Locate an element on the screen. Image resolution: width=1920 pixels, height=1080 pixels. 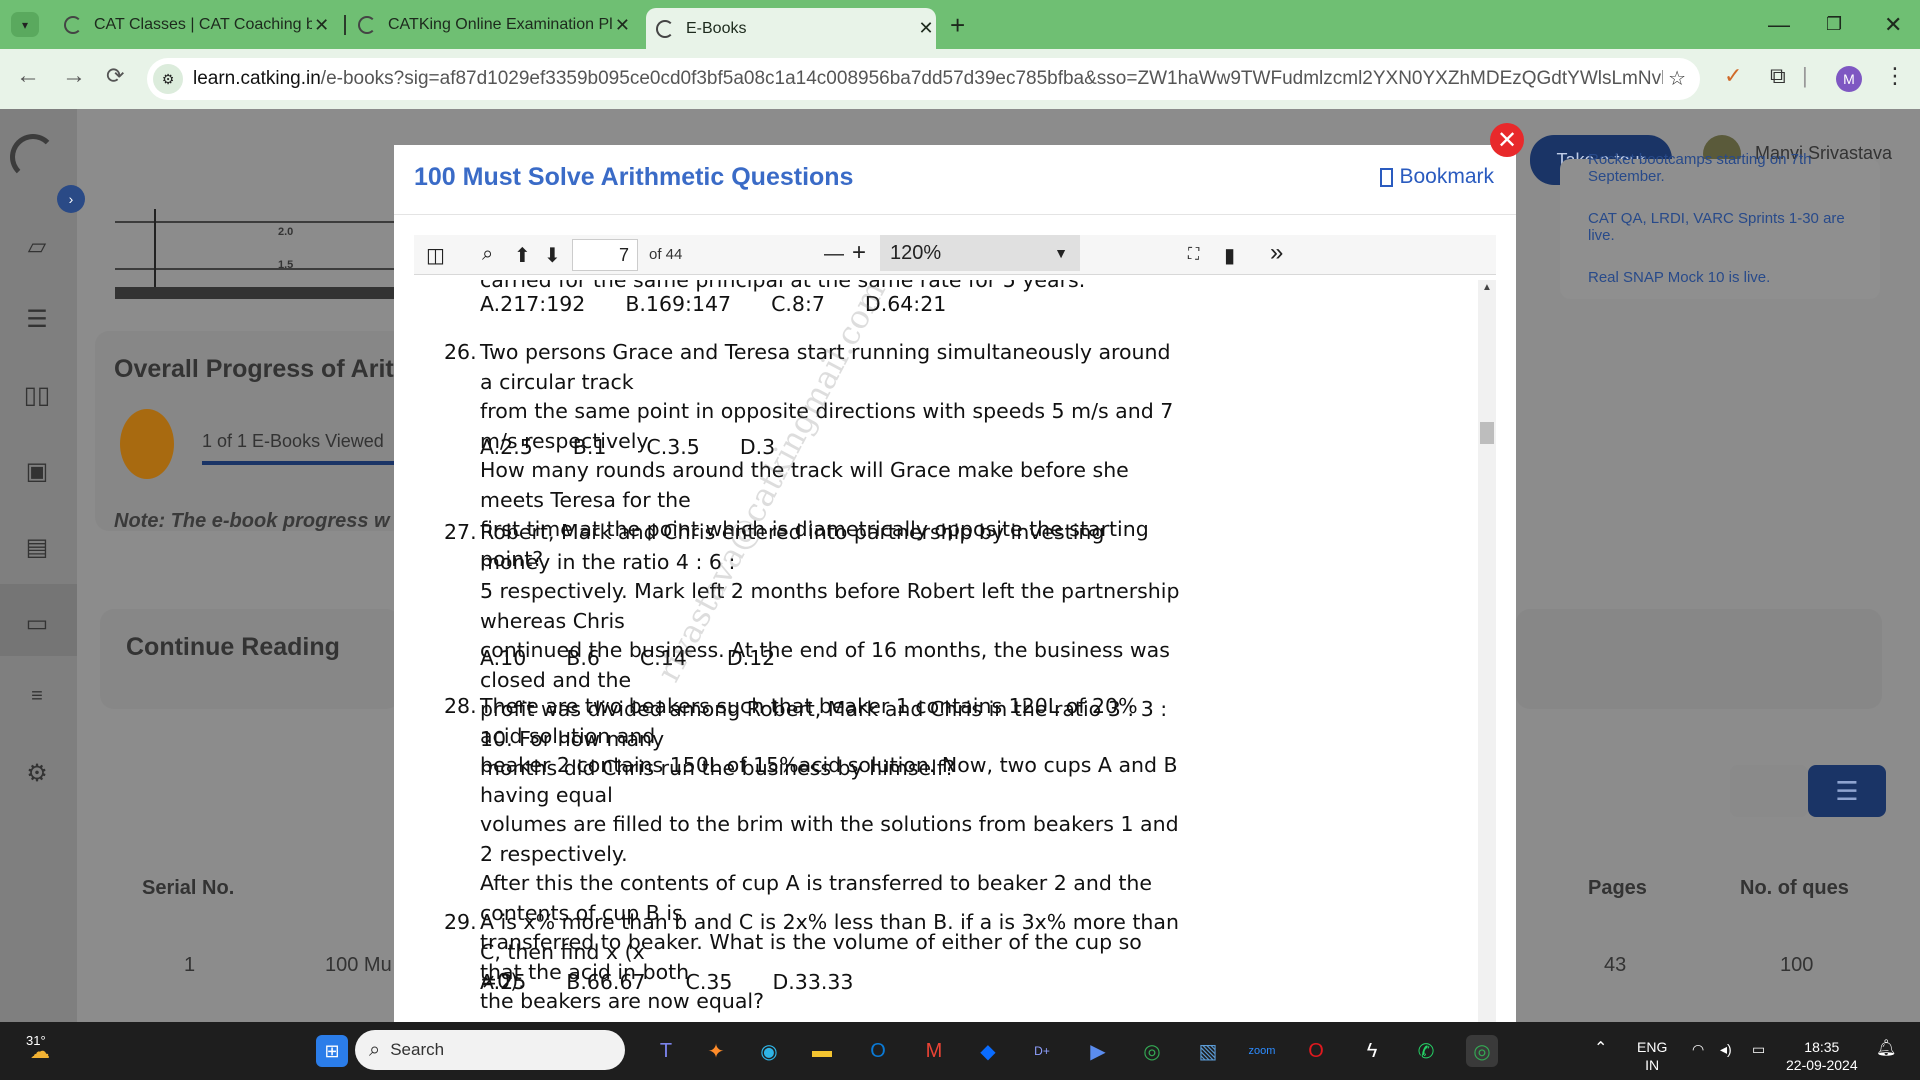
bookmark-star-icon: ☆ is located at coordinates (1677, 78).